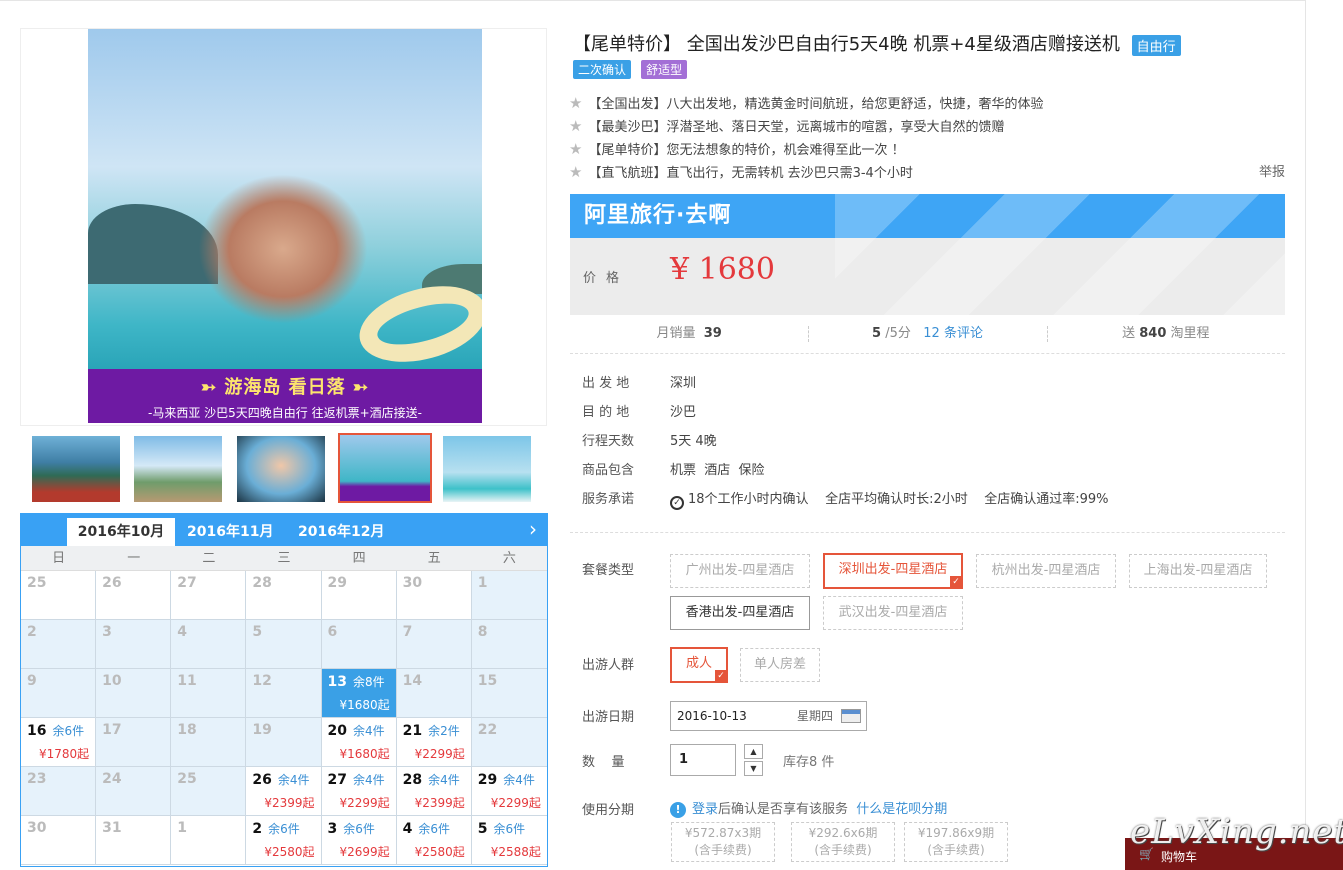 The width and height of the screenshot is (1343, 870). What do you see at coordinates (603, 762) in the screenshot?
I see `quantity-label: 数 量` at bounding box center [603, 762].